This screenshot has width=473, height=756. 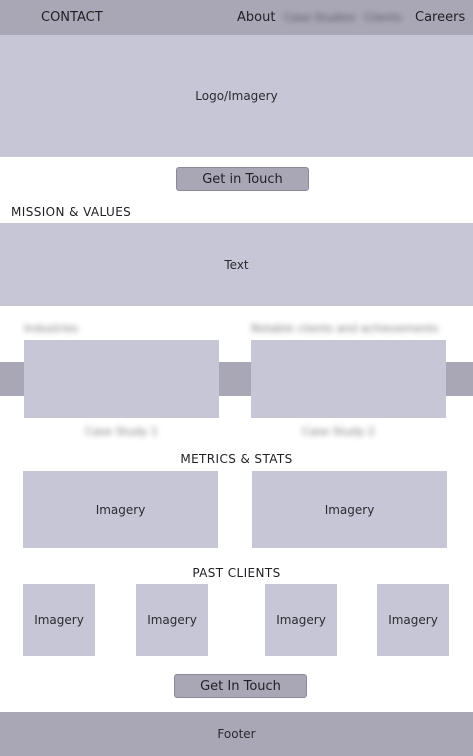 I want to click on case-study-caption-left: Case Study 1, so click(x=121, y=431).